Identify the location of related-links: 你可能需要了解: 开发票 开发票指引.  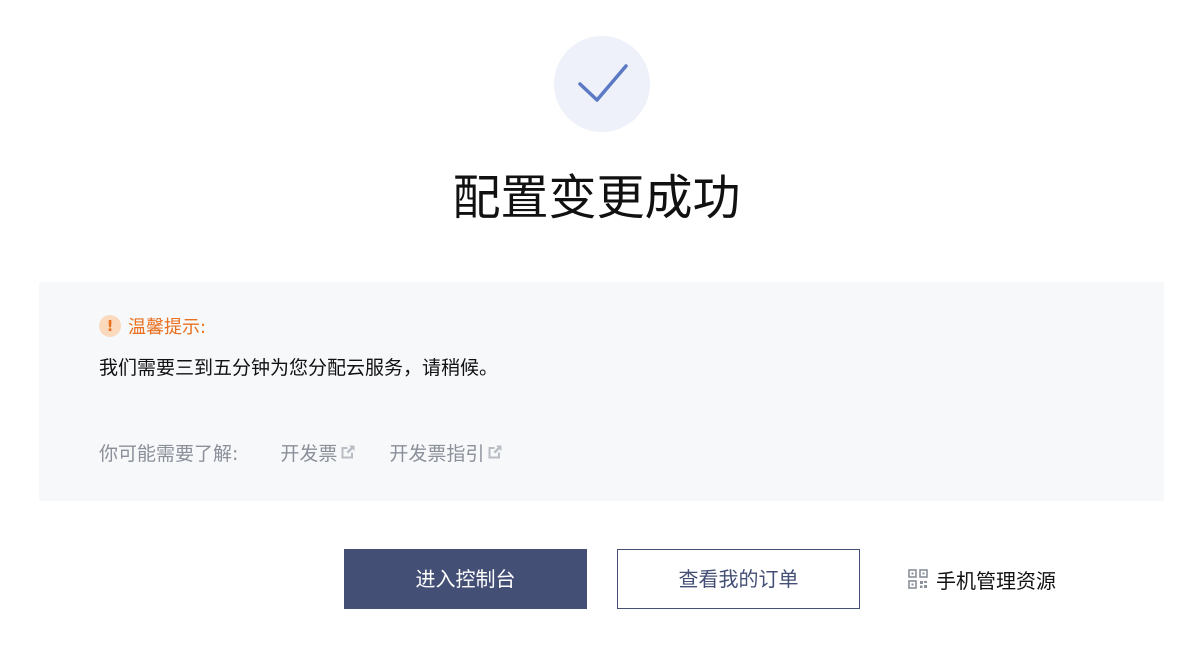
(317, 452).